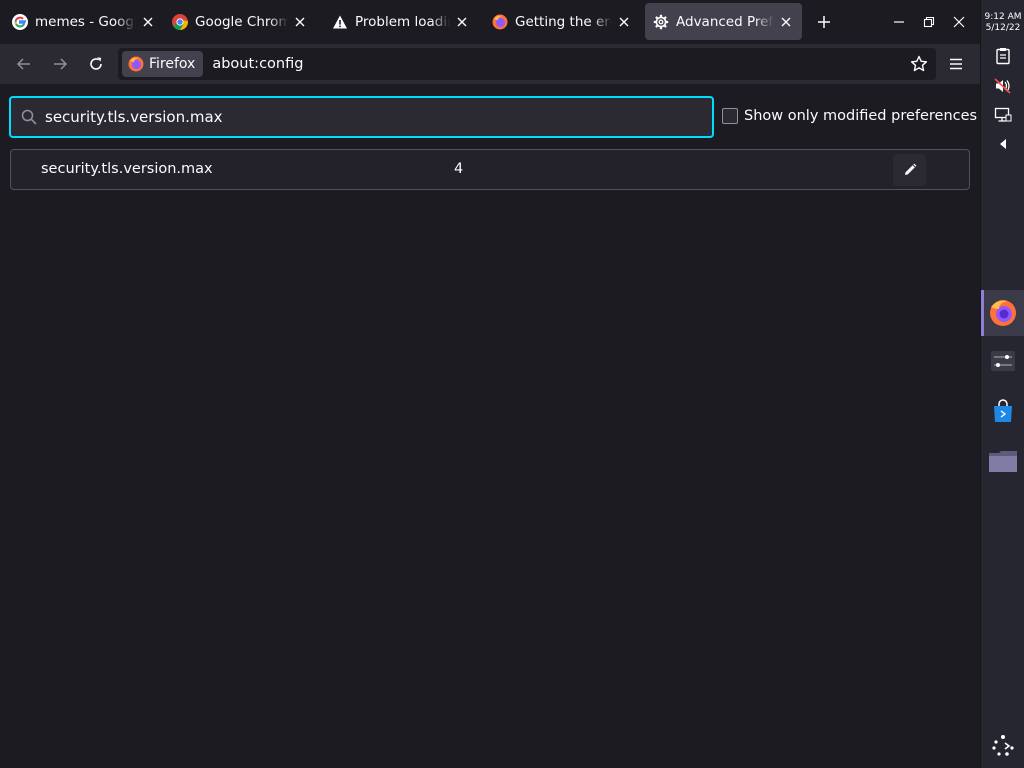 Image resolution: width=1024 pixels, height=768 pixels. What do you see at coordinates (1003, 746) in the screenshot?
I see `app-launcher-icon` at bounding box center [1003, 746].